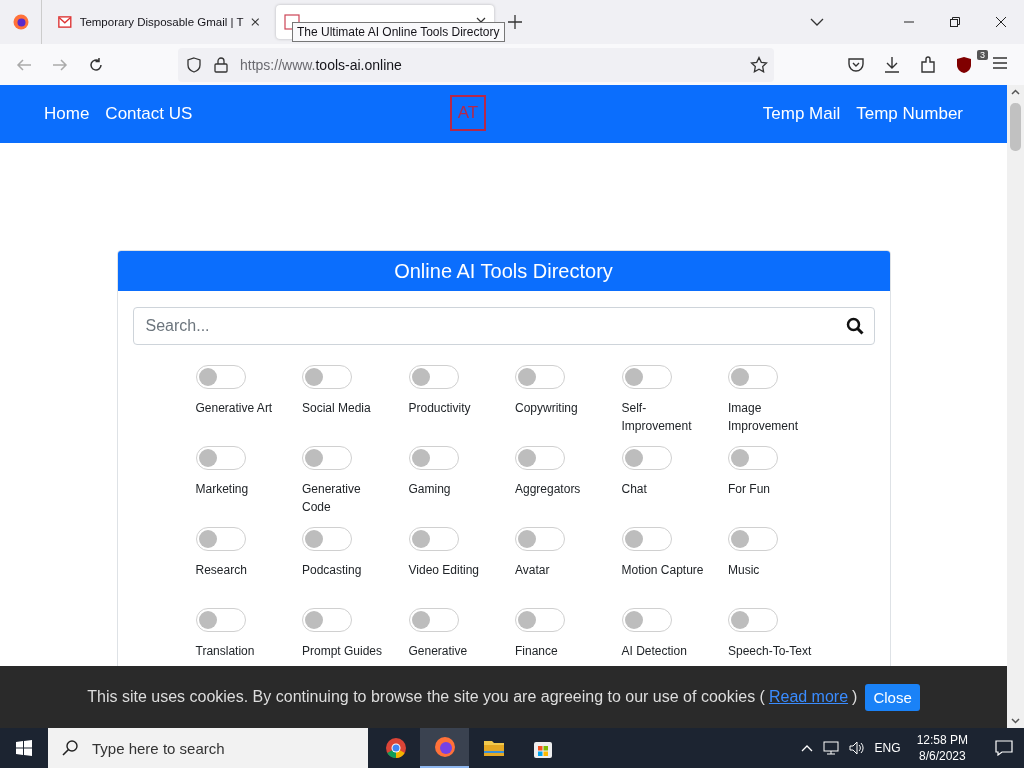 The width and height of the screenshot is (1024, 768). Describe the element at coordinates (855, 697) in the screenshot. I see `parenthesis-text: )` at that location.